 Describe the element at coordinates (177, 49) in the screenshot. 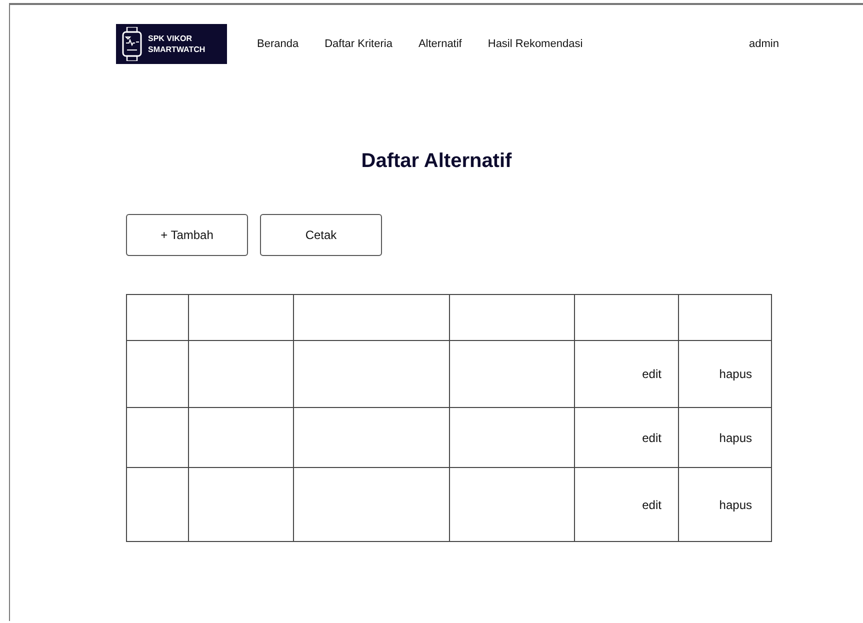

I see `logo-text: SMARTWATCH` at that location.